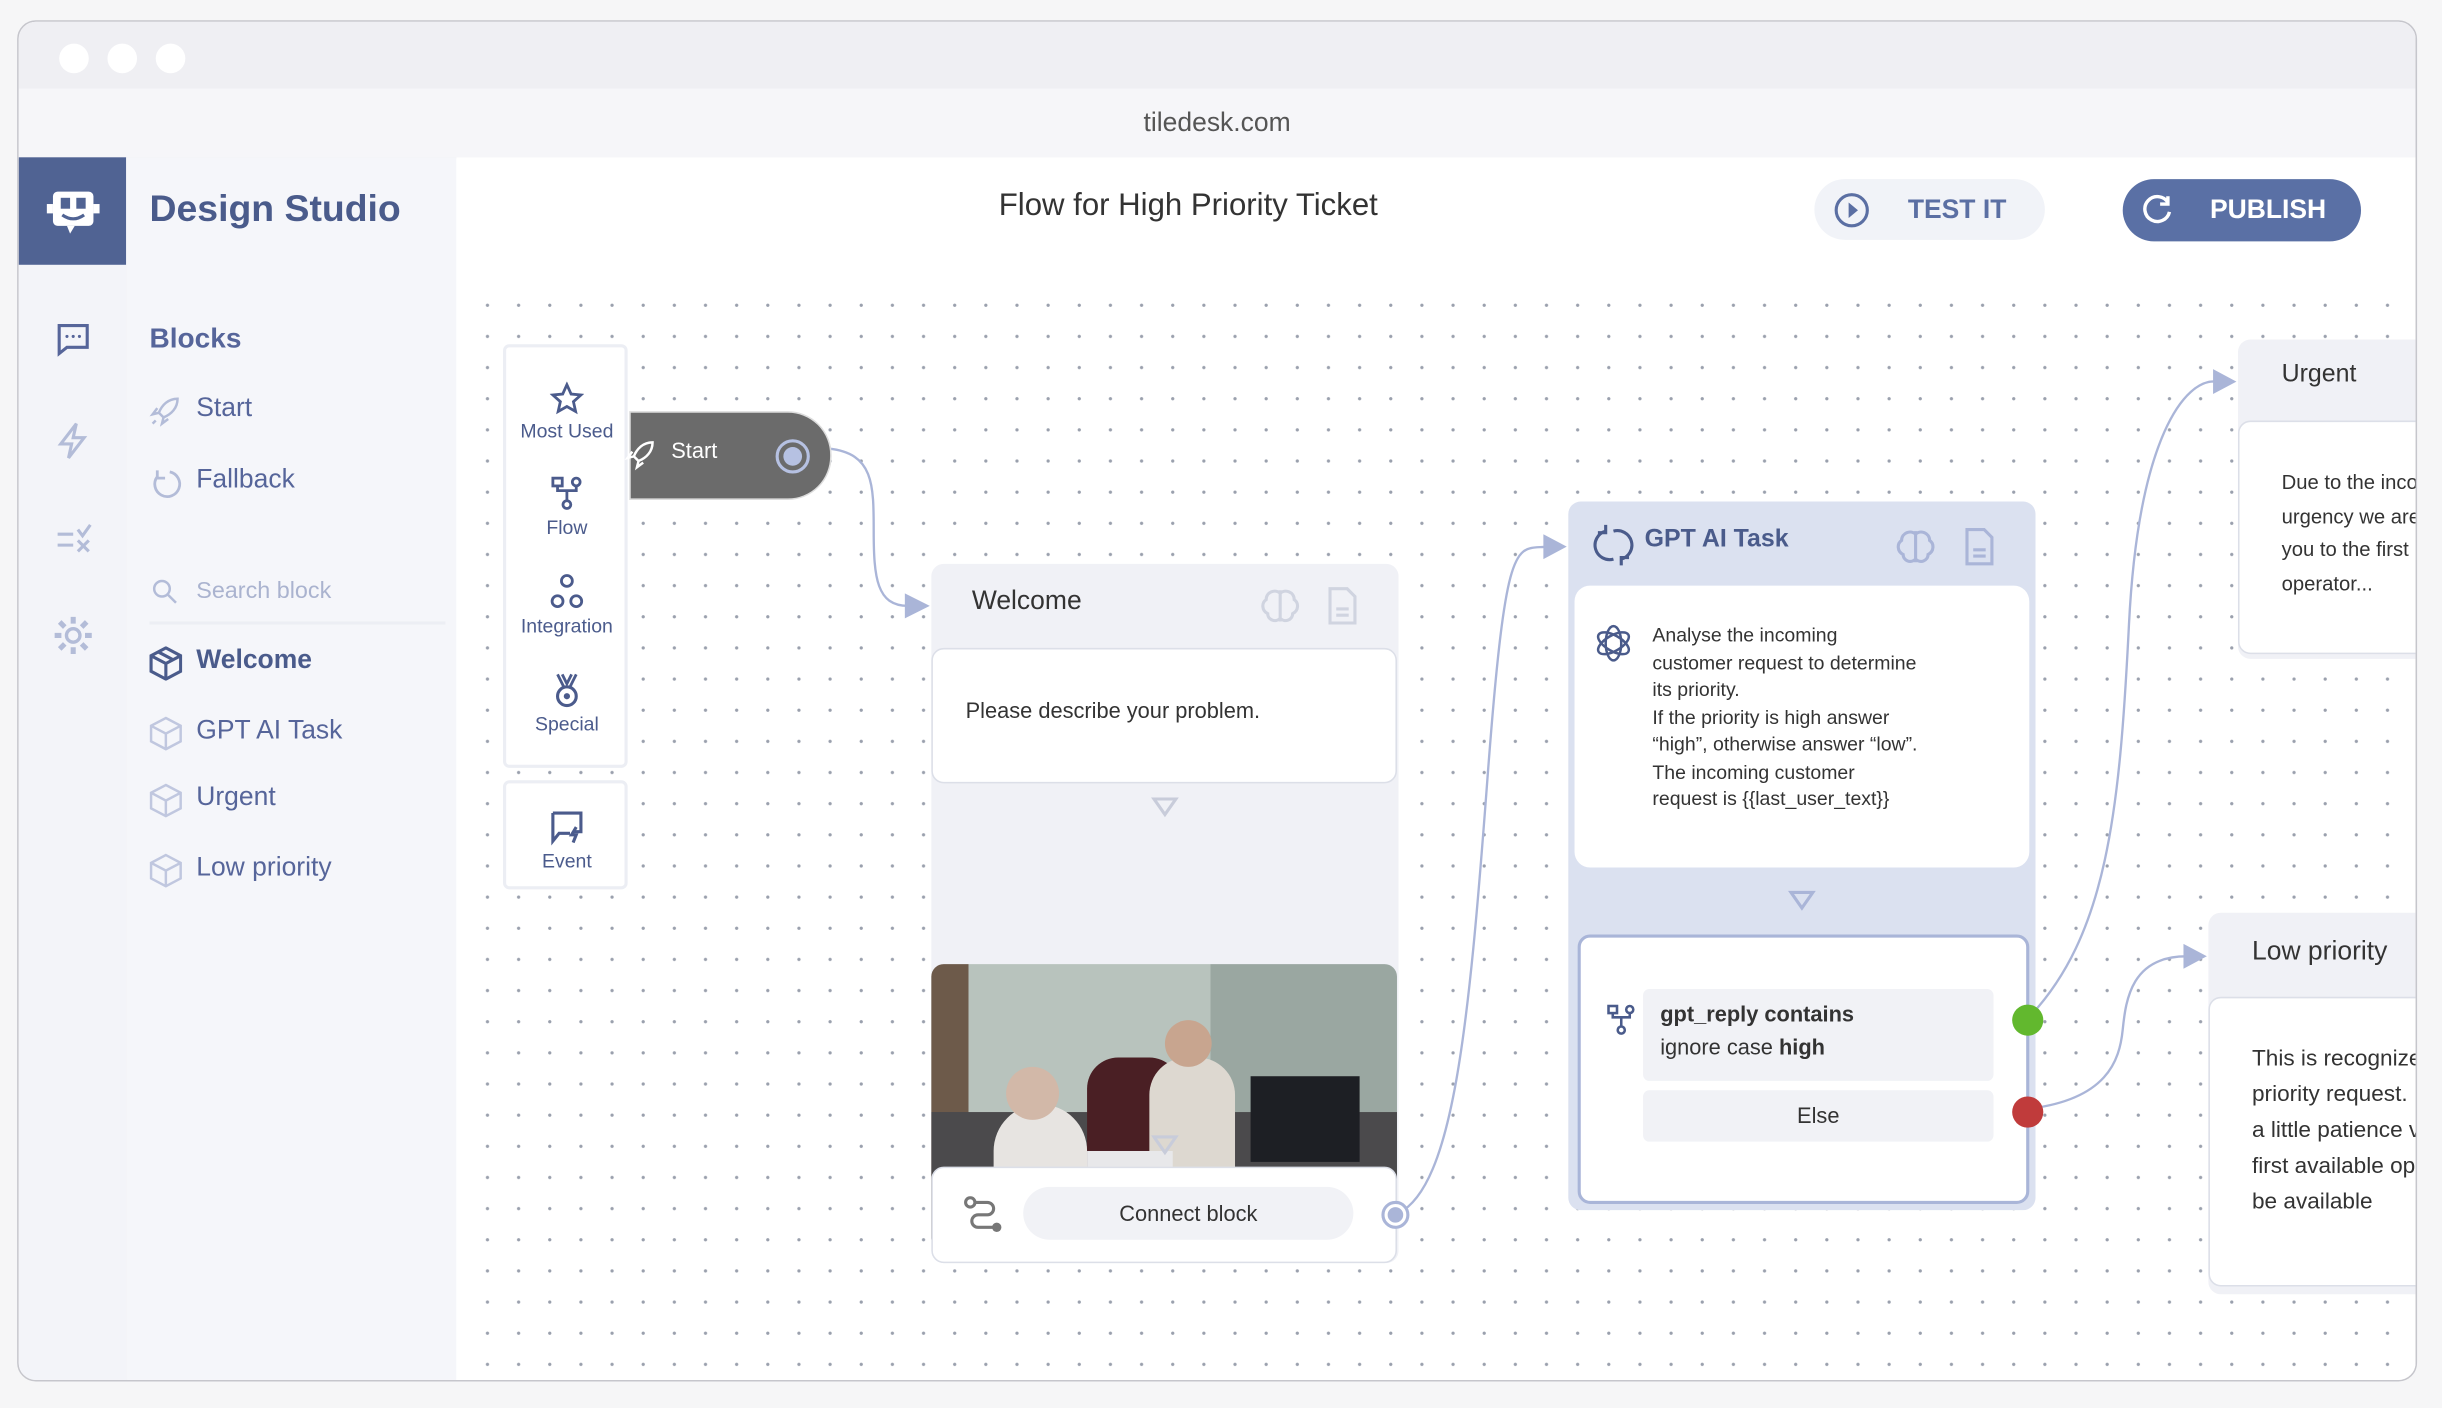 This screenshot has height=1408, width=2442. Describe the element at coordinates (1472, 880) in the screenshot. I see `connector-welcome-gpt` at that location.